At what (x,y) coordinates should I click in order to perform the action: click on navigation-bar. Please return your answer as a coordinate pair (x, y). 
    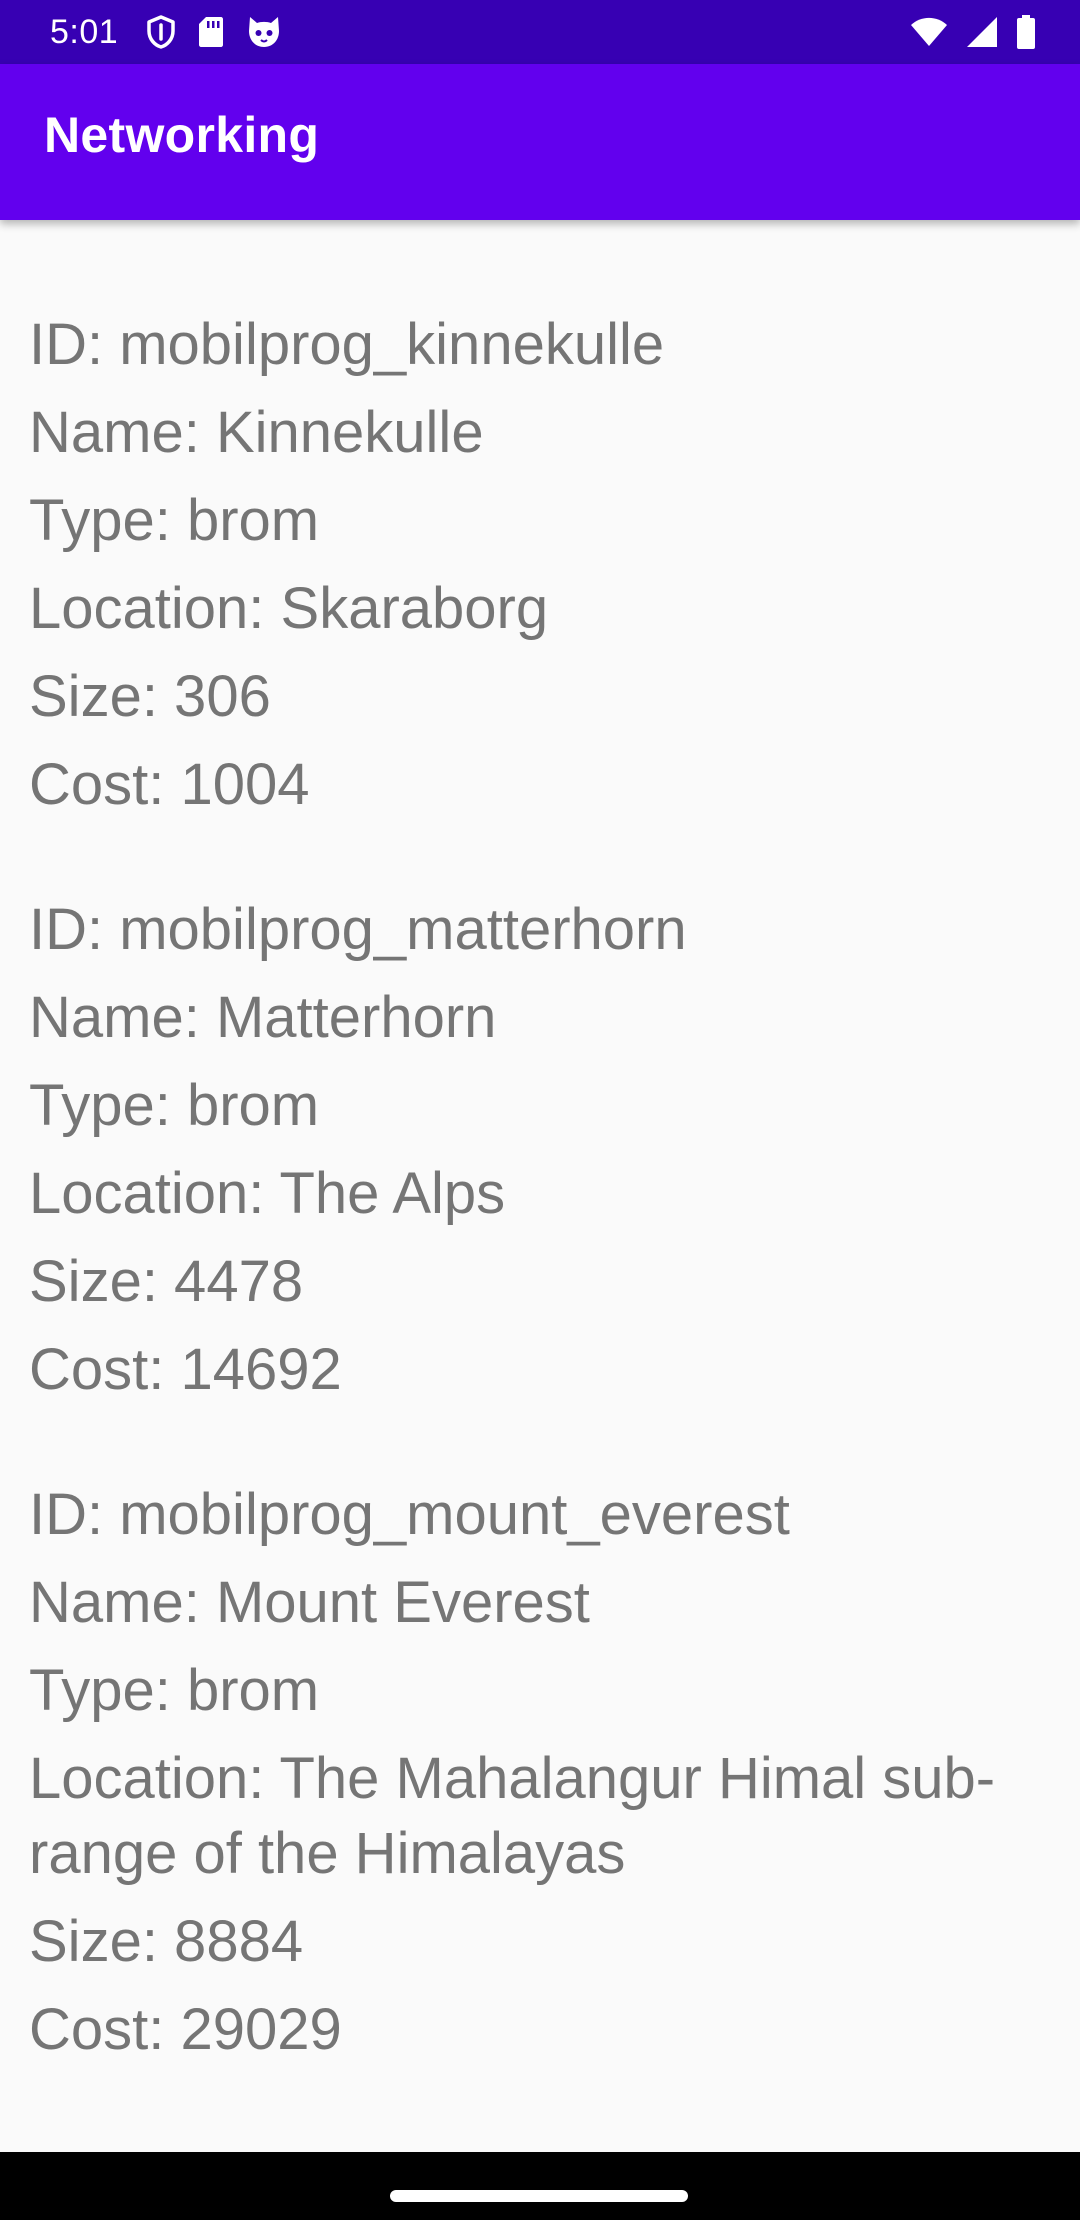
    Looking at the image, I should click on (540, 2186).